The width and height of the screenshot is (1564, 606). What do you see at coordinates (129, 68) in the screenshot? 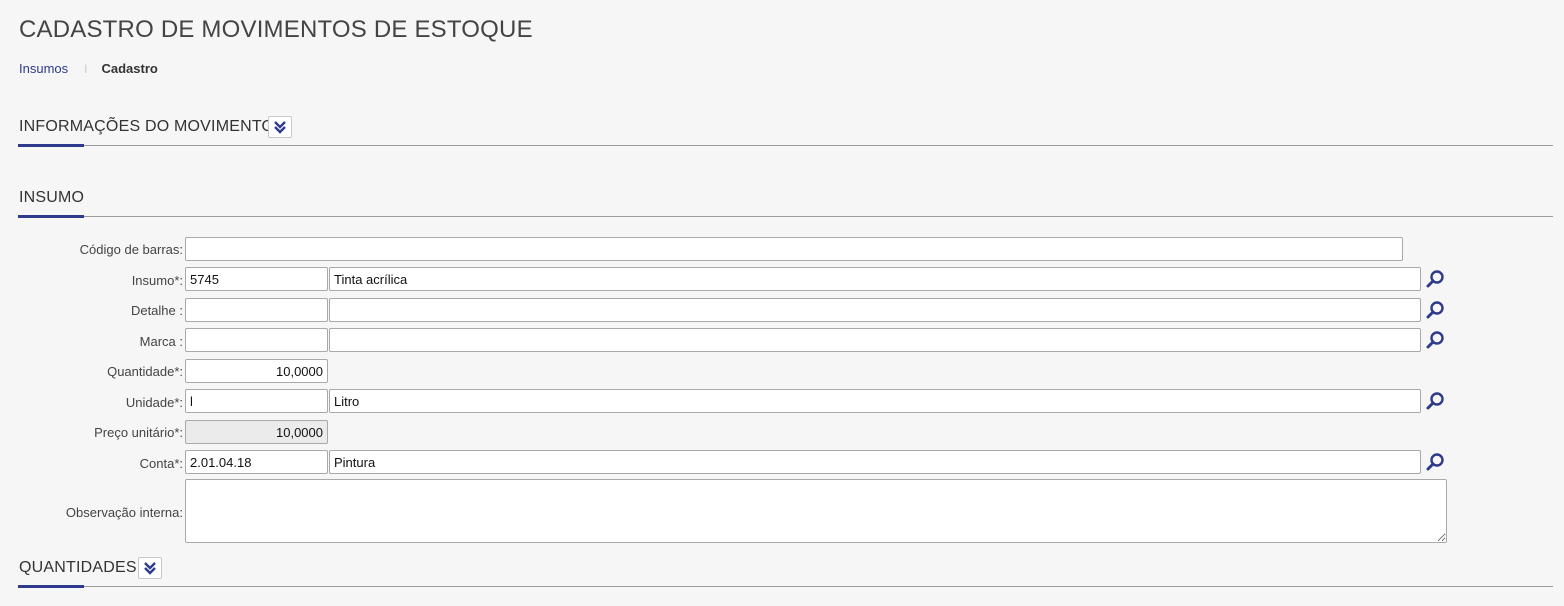
I see `breadcrumb-current: Cadastro` at bounding box center [129, 68].